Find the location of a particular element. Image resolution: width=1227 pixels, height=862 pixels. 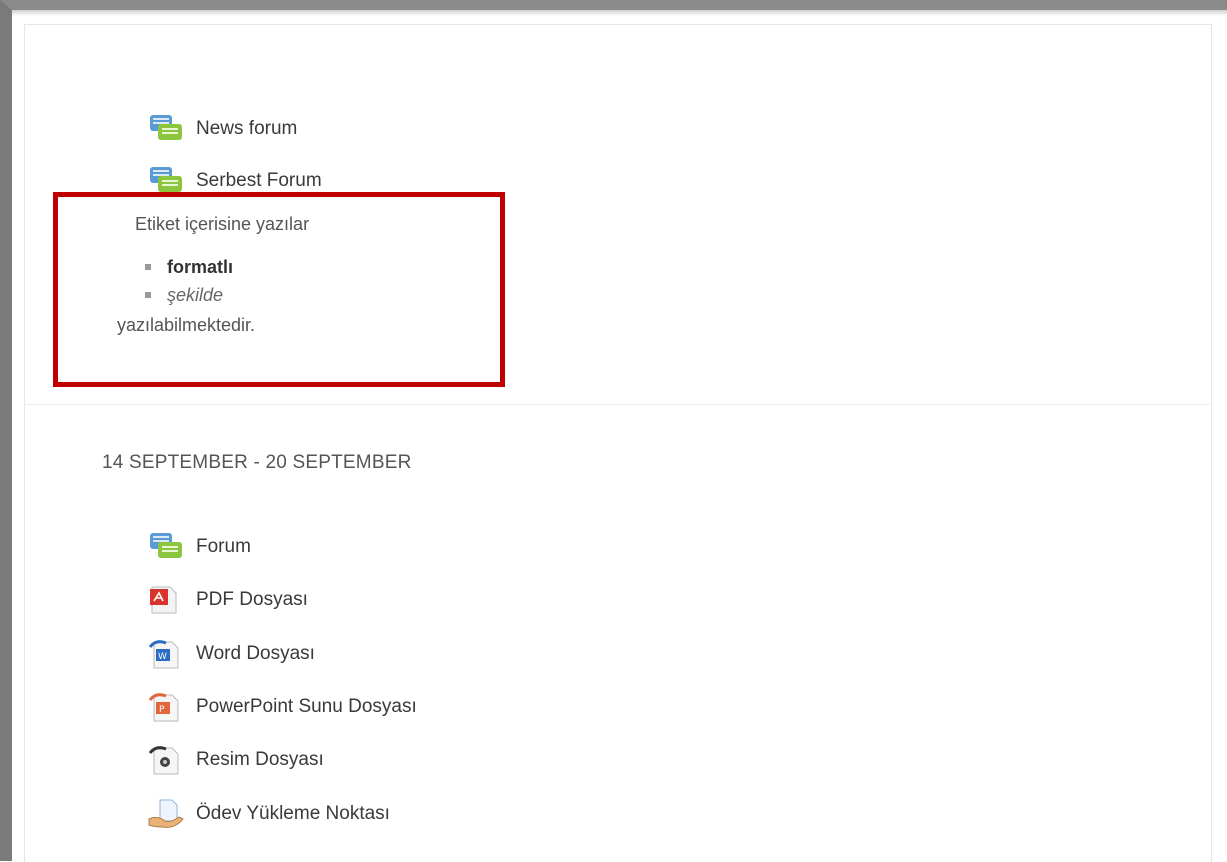

image-icon is located at coordinates (167, 760).